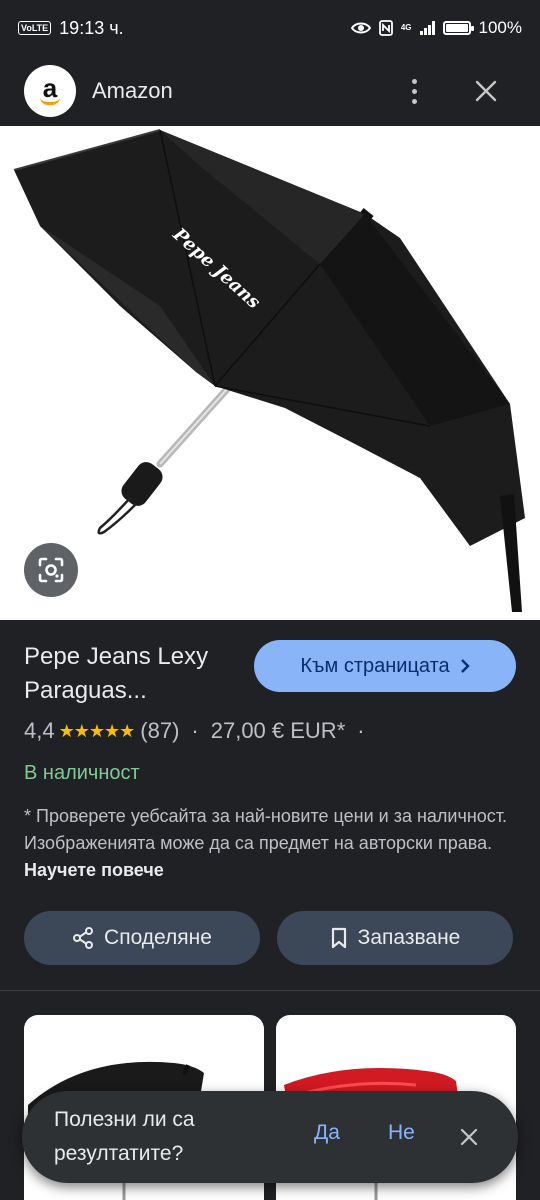 This screenshot has height=1200, width=540. Describe the element at coordinates (406, 27) in the screenshot. I see `network-type: 4G` at that location.